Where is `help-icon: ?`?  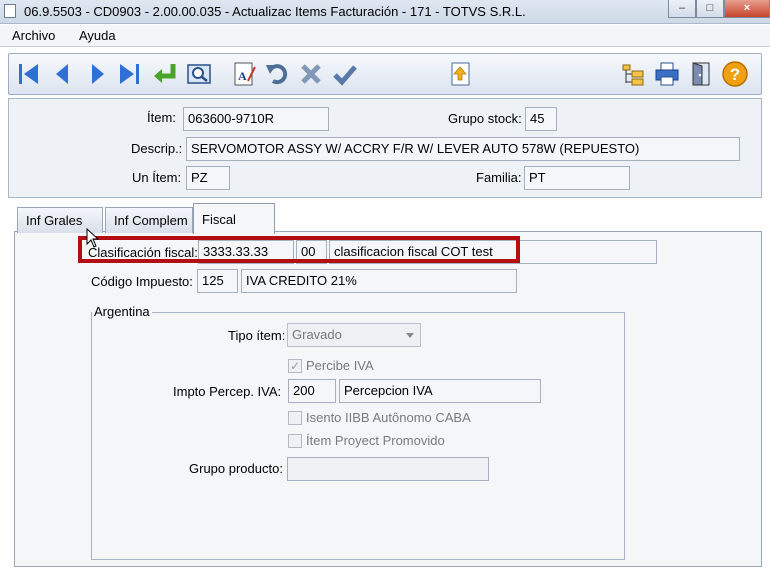
help-icon: ? is located at coordinates (735, 74).